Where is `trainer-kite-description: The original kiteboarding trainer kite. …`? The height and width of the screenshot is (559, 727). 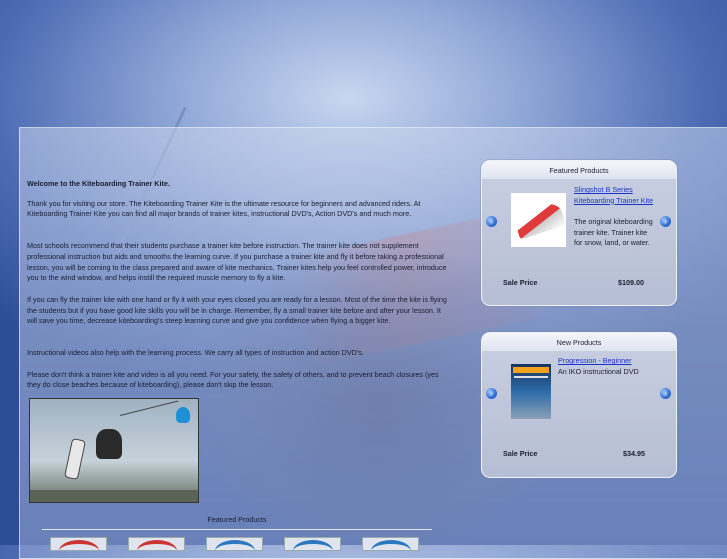
trainer-kite-description: The original kiteboarding trainer kite. … is located at coordinates (613, 232).